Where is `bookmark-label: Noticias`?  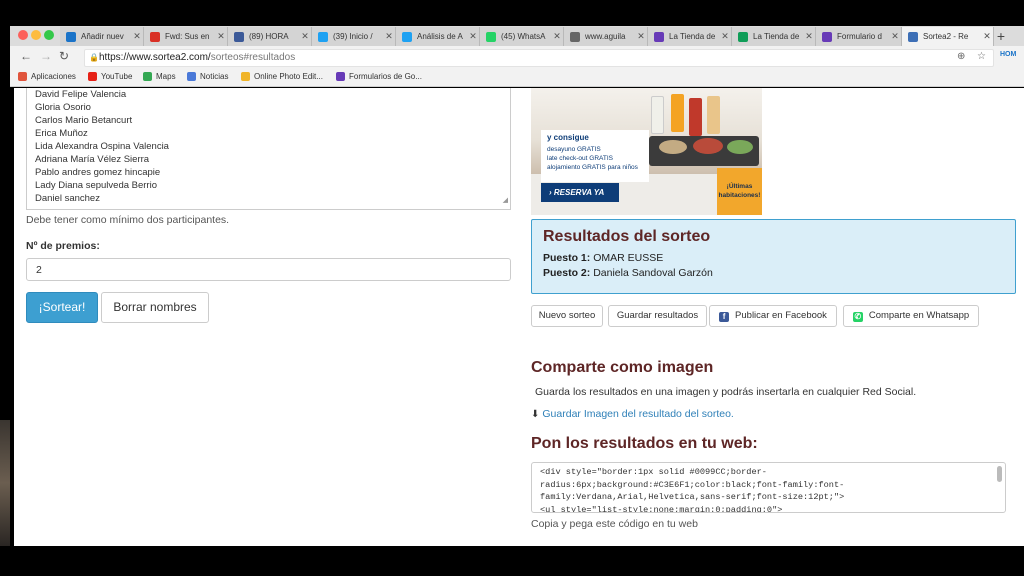 bookmark-label: Noticias is located at coordinates (214, 76).